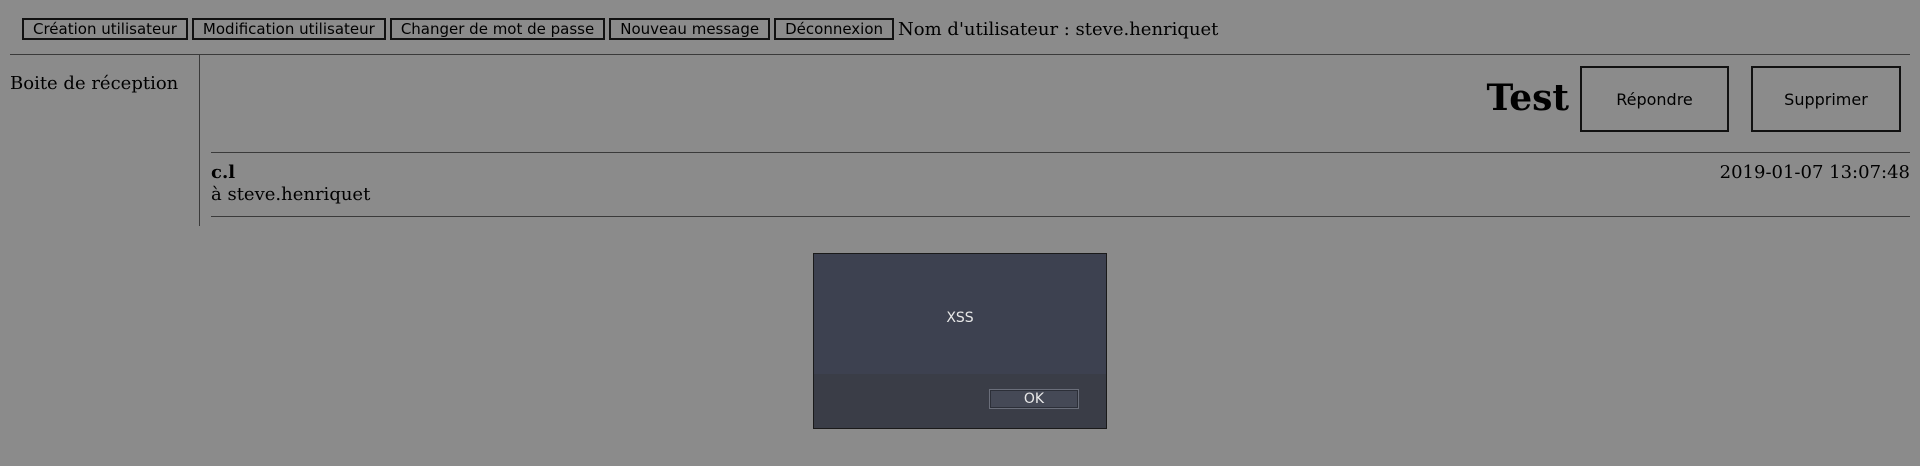 This screenshot has width=1920, height=466. I want to click on reply-button: Répondre, so click(1654, 99).